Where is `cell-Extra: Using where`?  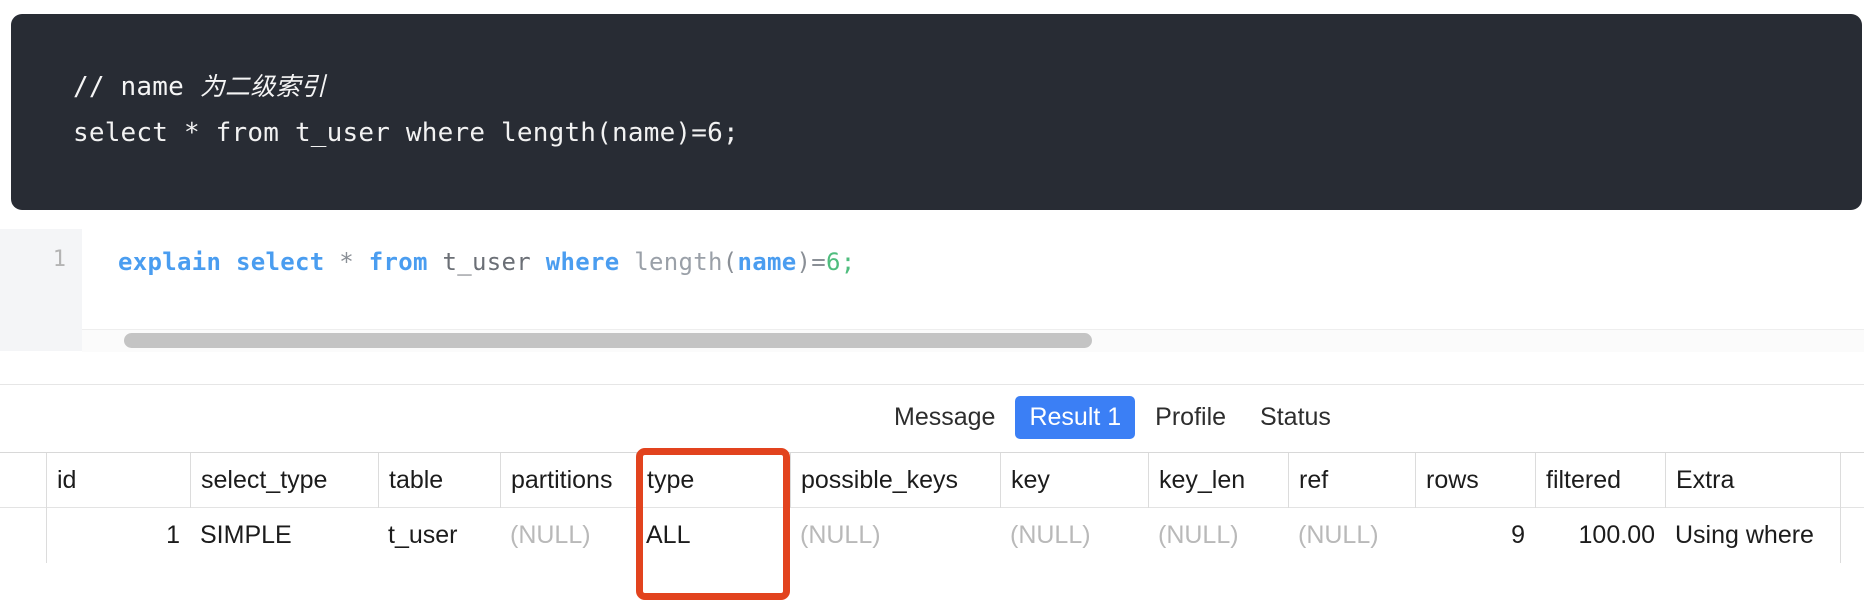
cell-Extra: Using where is located at coordinates (1752, 535).